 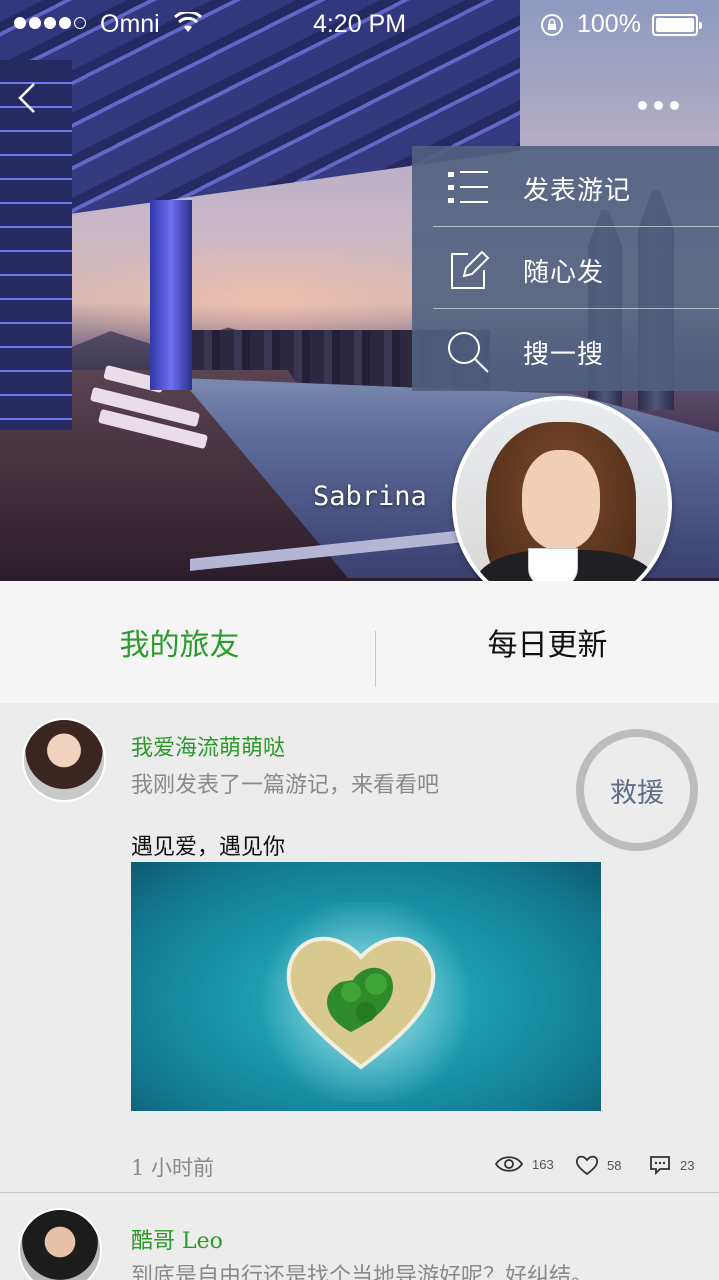 What do you see at coordinates (361, 1003) in the screenshot?
I see `heart-island` at bounding box center [361, 1003].